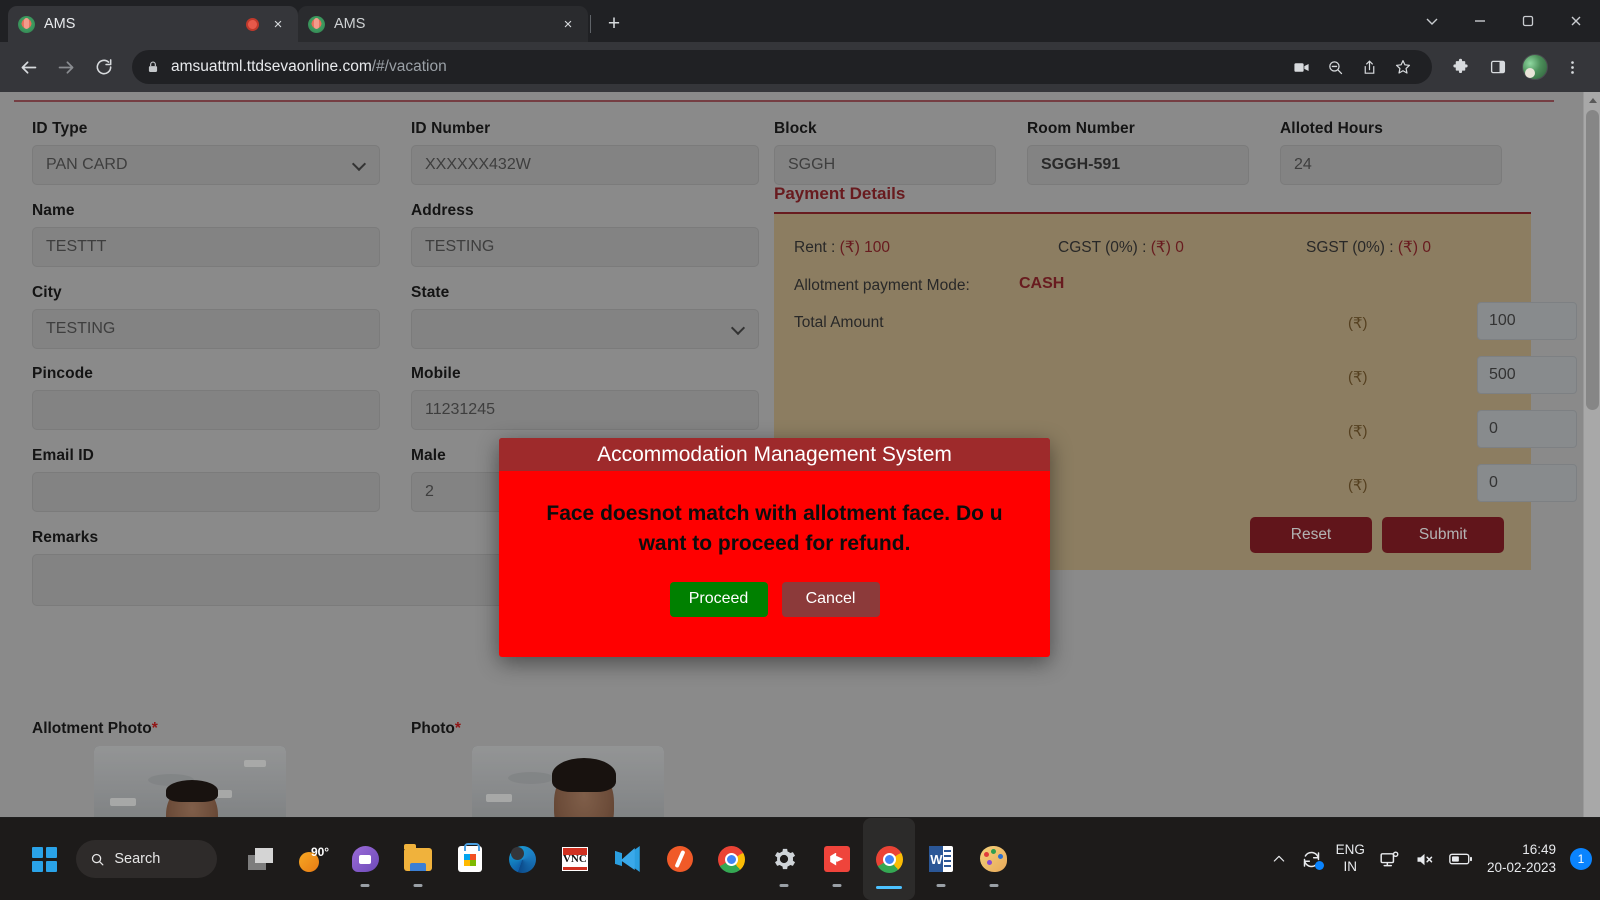  I want to click on microsoft-store-icon, so click(470, 857).